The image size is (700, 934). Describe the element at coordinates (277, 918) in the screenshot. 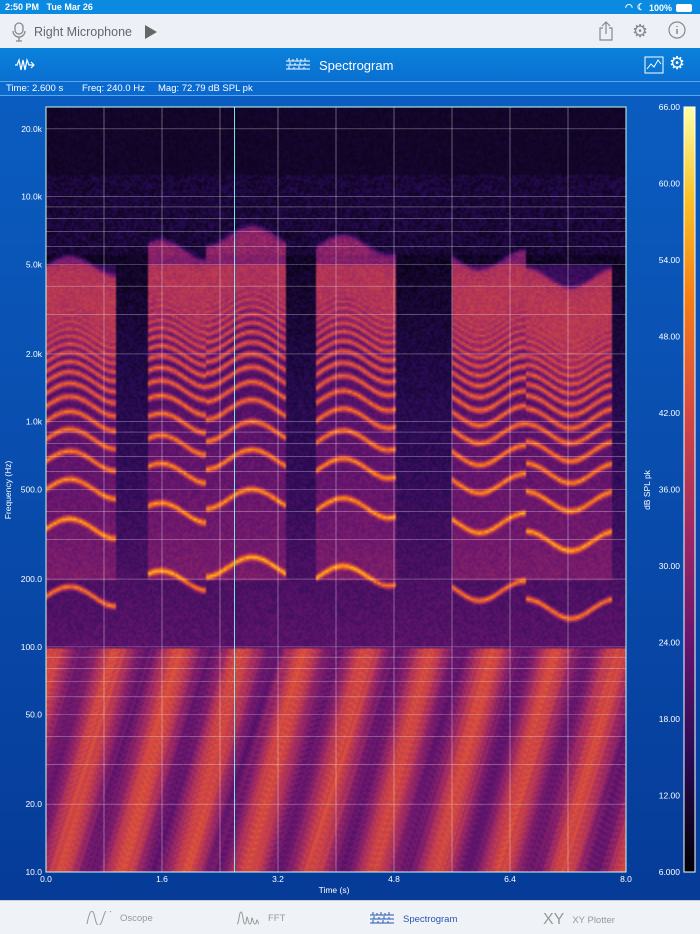

I see `tab-label: FFT` at that location.